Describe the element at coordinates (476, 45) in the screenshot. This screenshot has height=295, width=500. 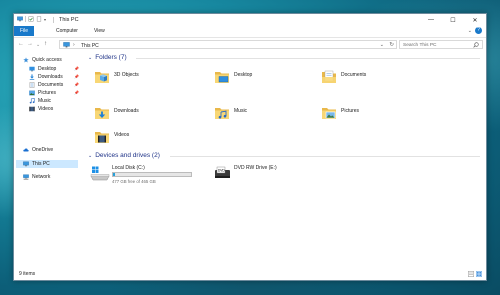
I see `search-icon` at that location.